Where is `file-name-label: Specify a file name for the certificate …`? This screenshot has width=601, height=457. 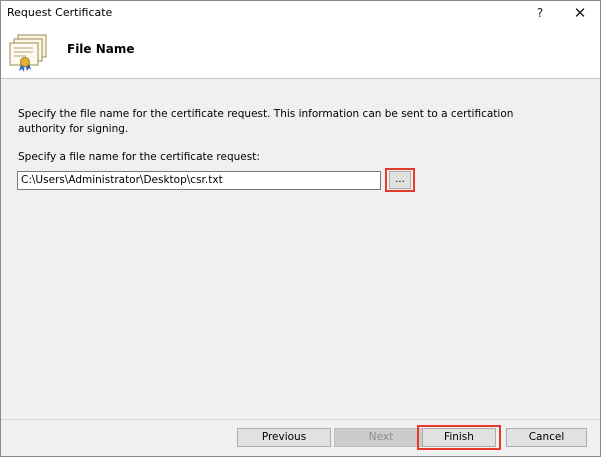 file-name-label: Specify a file name for the certificate … is located at coordinates (139, 157).